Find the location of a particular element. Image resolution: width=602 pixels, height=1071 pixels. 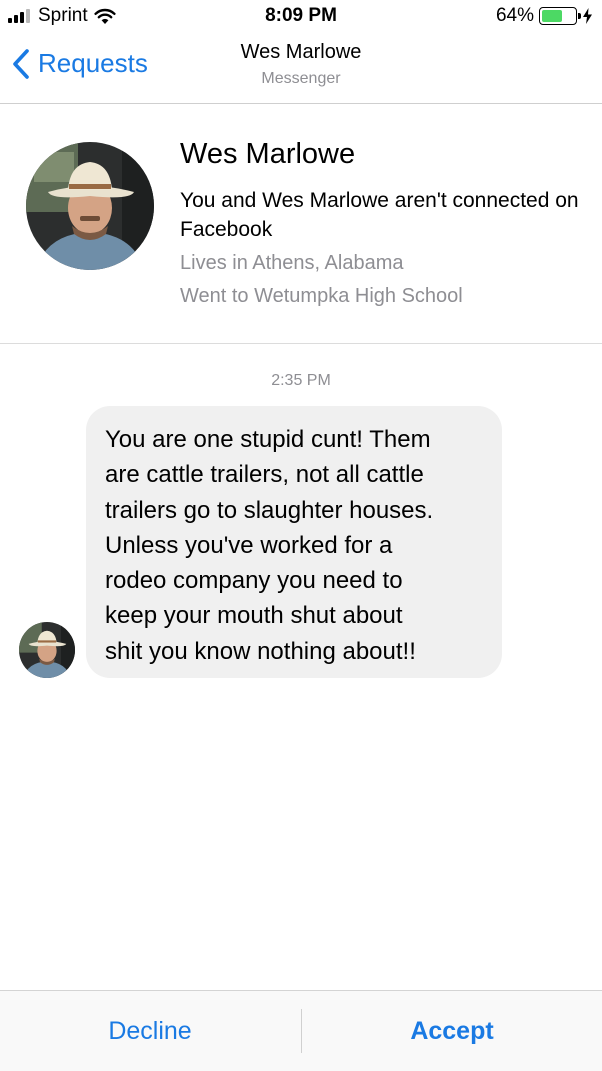

battery-percent: 64% is located at coordinates (514, 15).